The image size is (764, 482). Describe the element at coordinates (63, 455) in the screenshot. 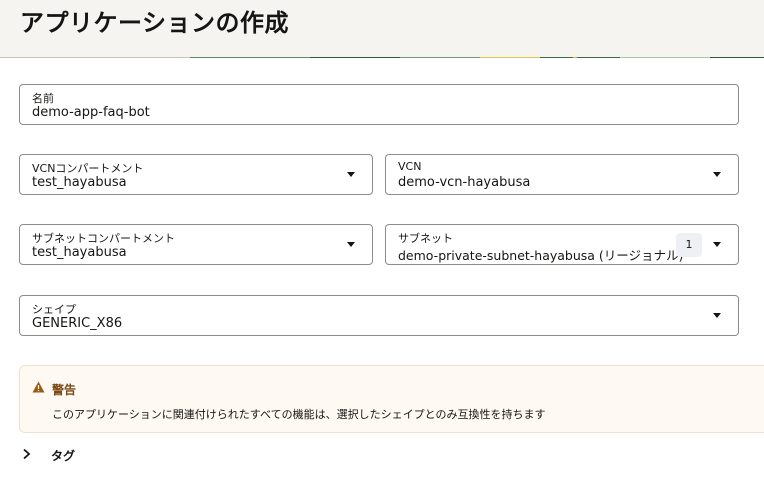

I see `tags-label: タグ` at that location.